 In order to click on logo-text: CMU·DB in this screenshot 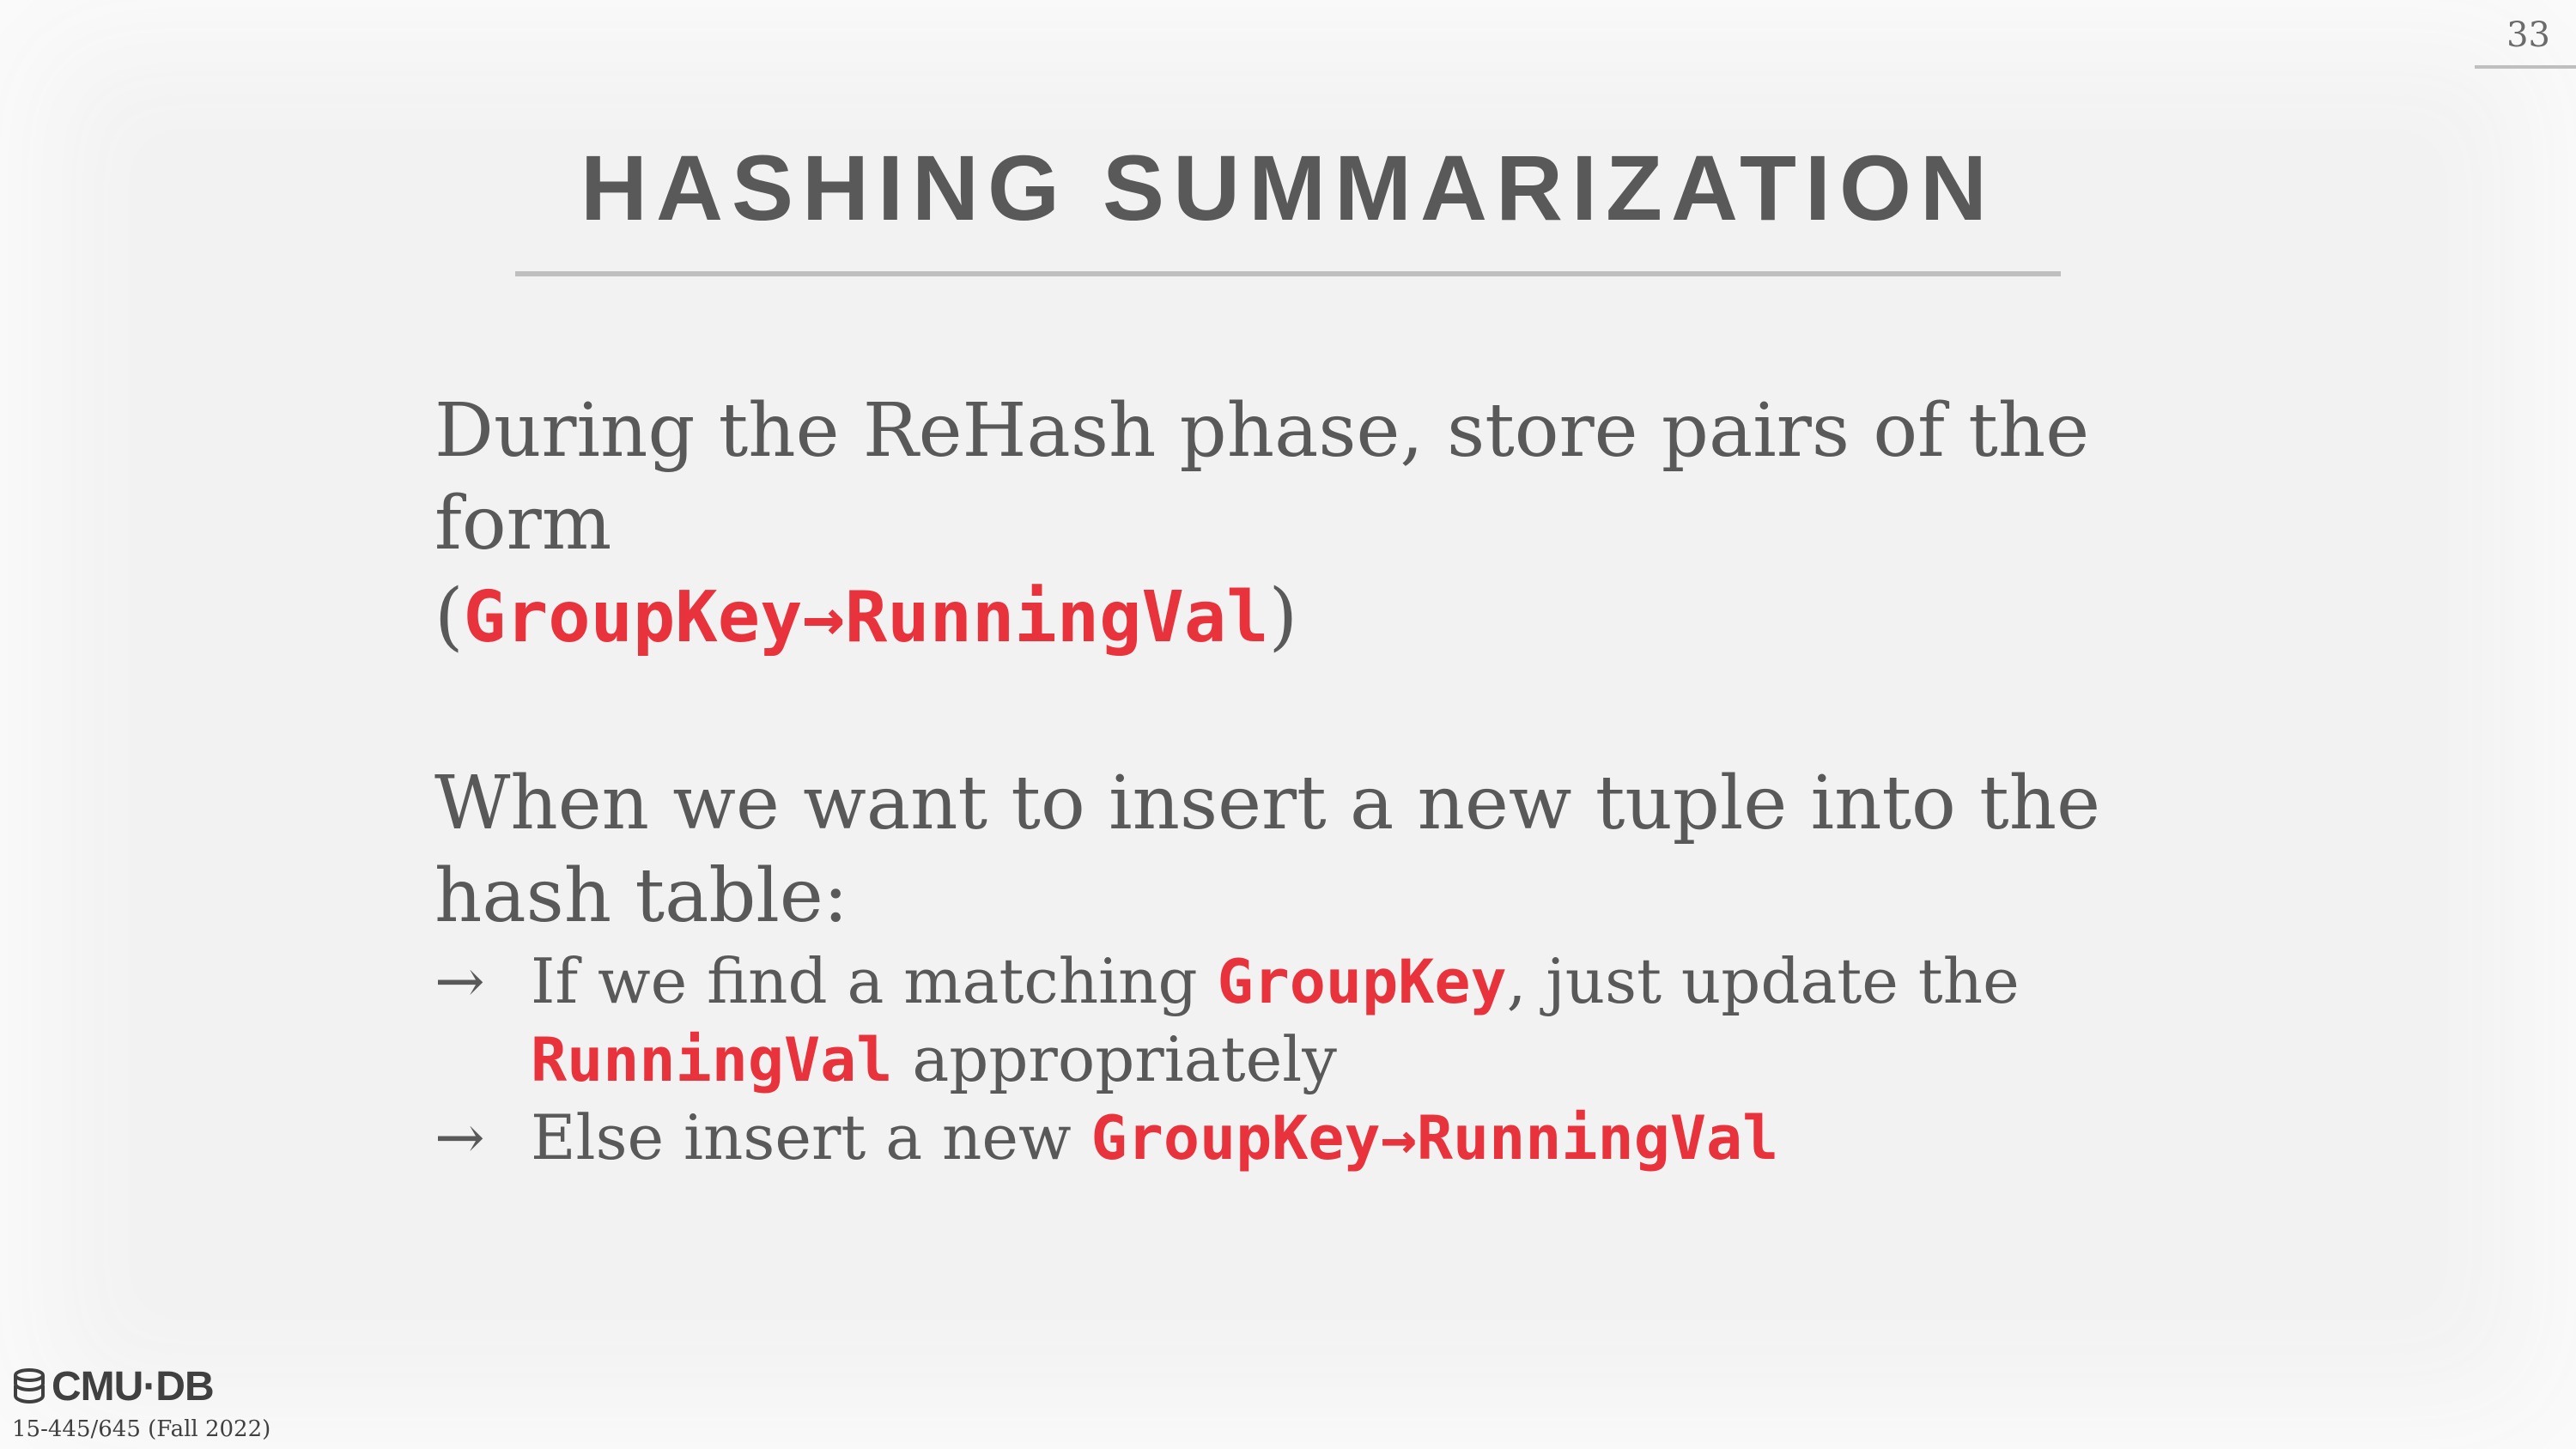, I will do `click(133, 1387)`.